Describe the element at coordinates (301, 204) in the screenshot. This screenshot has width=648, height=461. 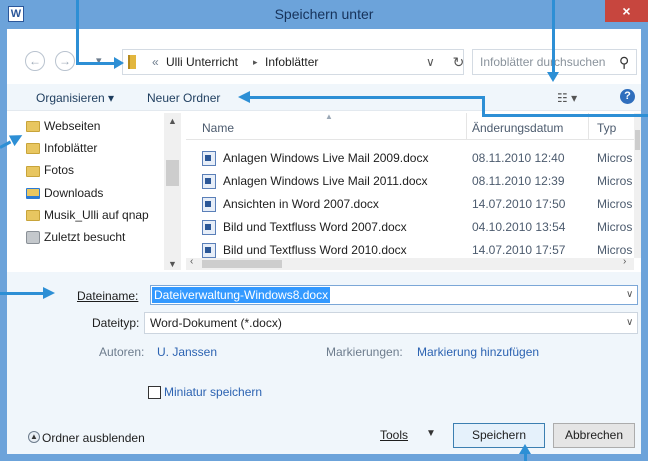
I see `file-name: Ansichten in Word 2007.docx` at that location.